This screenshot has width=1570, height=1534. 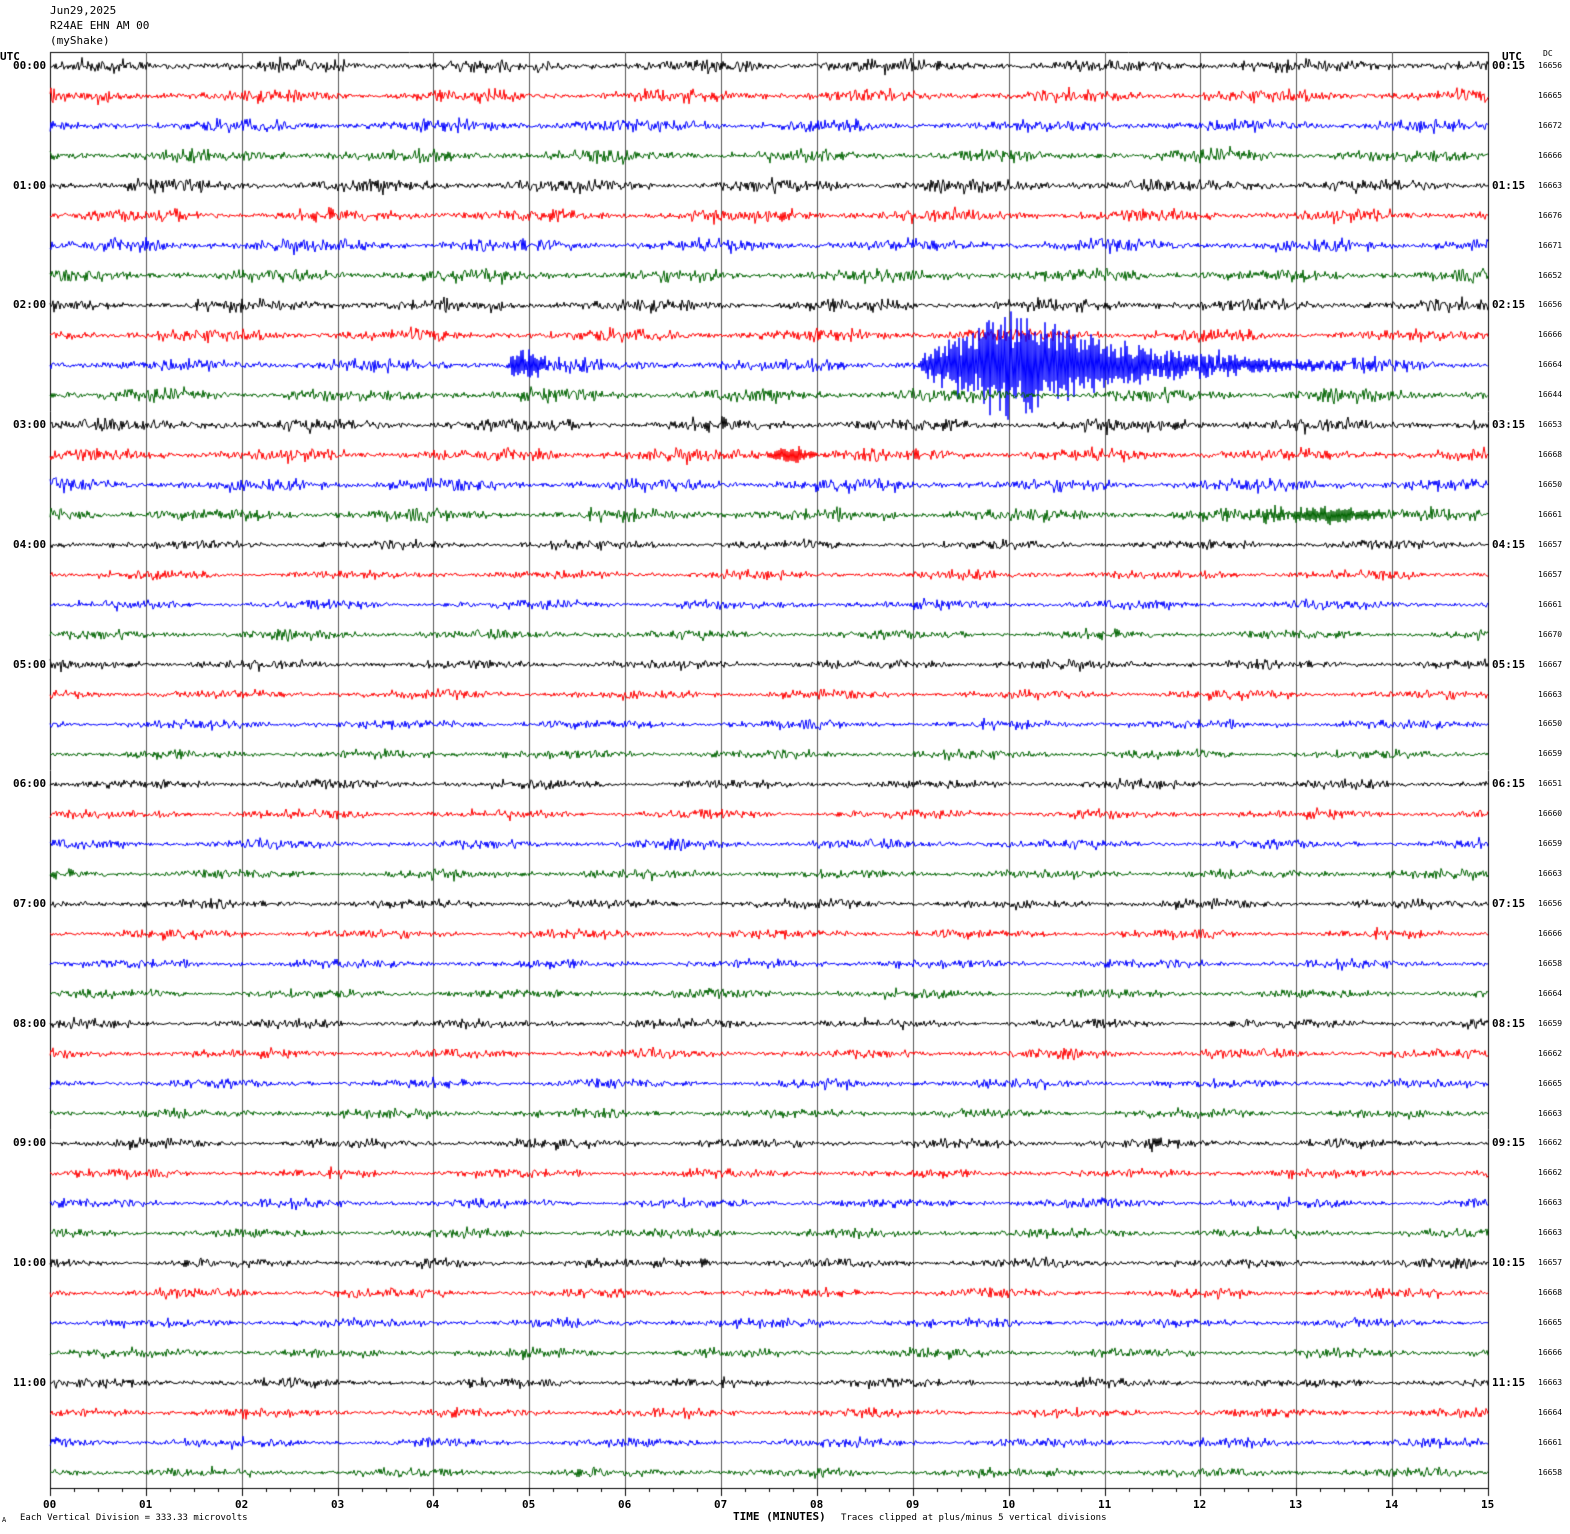 I want to click on dc-value: 16670, so click(x=1550, y=634).